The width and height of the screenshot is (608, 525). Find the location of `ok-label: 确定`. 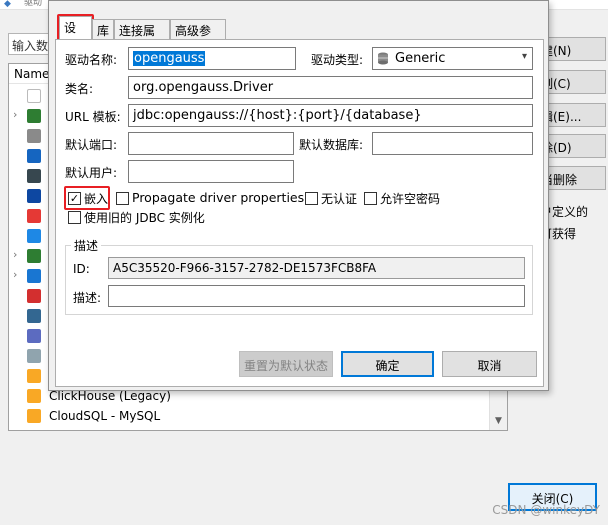

ok-label: 确定 is located at coordinates (387, 366).